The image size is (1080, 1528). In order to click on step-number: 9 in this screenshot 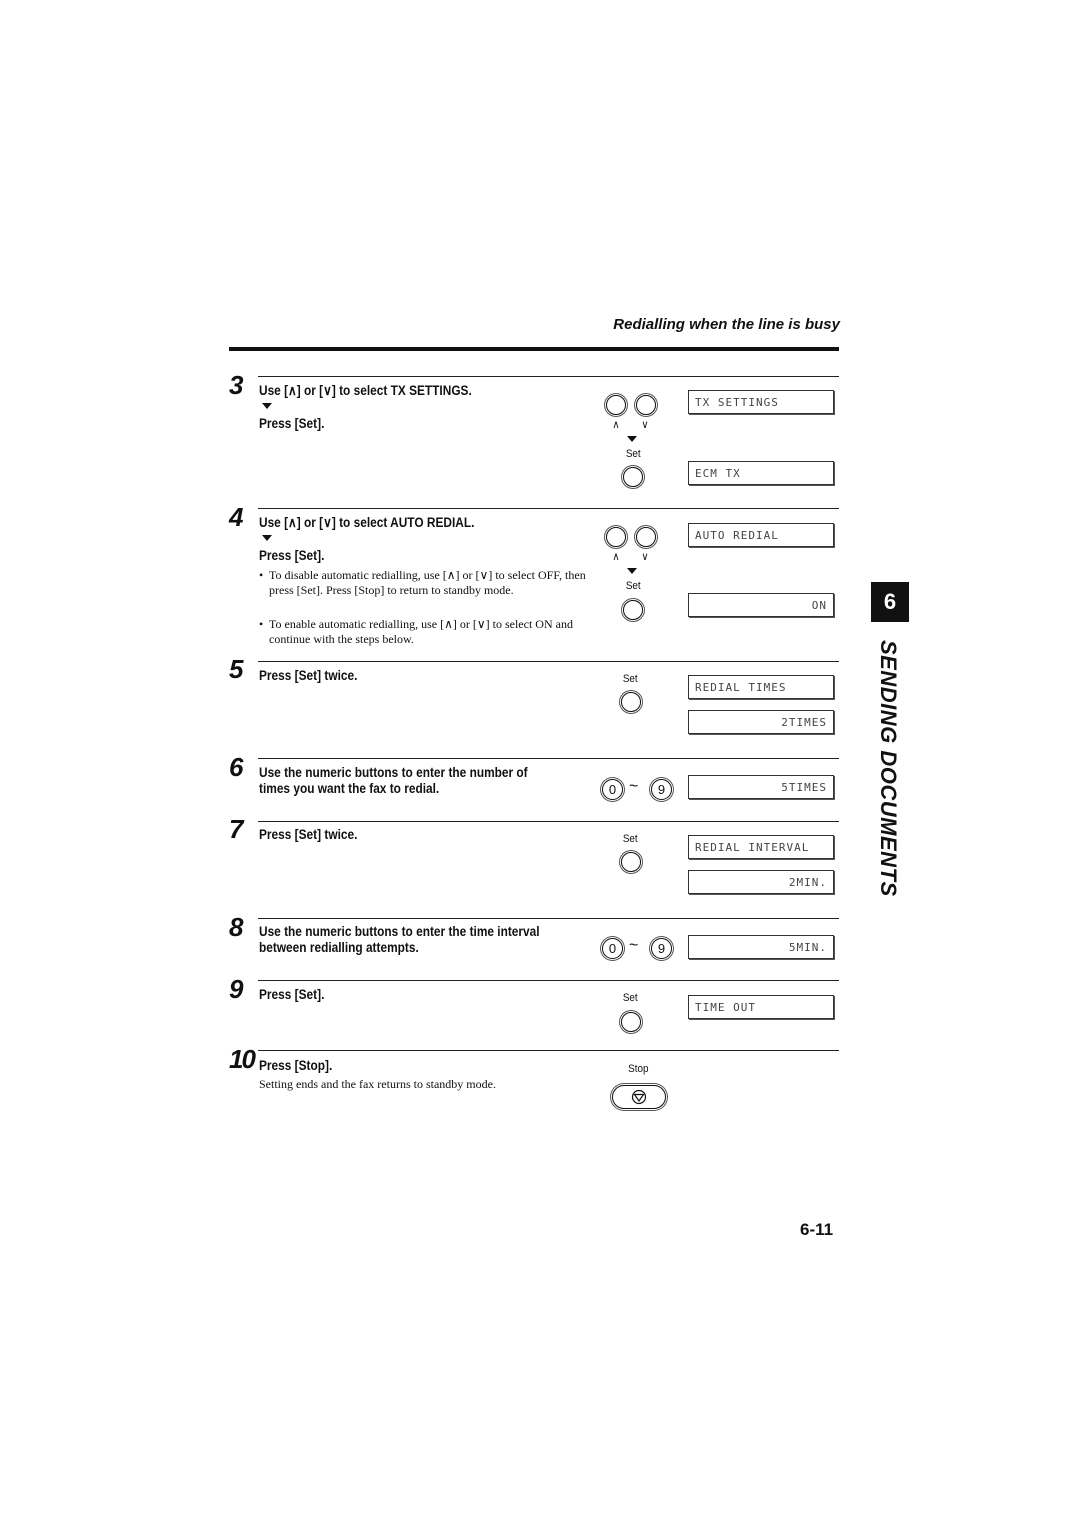, I will do `click(236, 989)`.